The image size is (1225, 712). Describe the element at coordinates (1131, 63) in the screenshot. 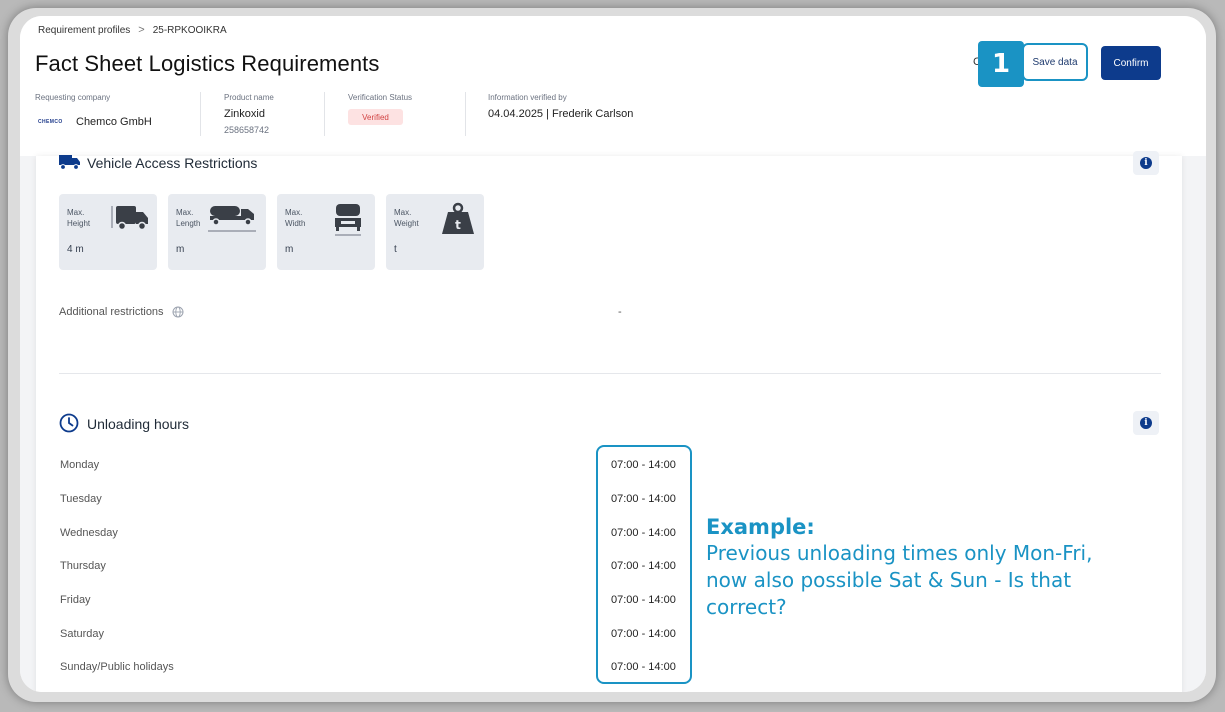

I see `confirm-button: Confirm` at that location.